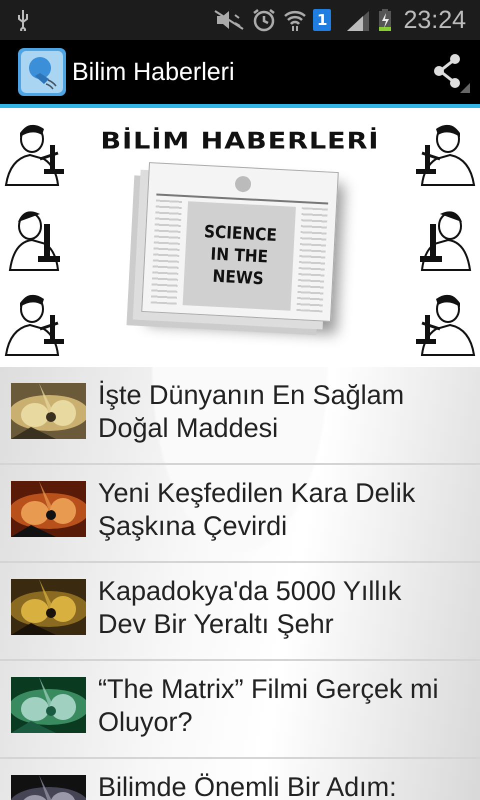 The width and height of the screenshot is (480, 800). Describe the element at coordinates (240, 141) in the screenshot. I see `banner-heading: BİLİM HABERLERİ` at that location.